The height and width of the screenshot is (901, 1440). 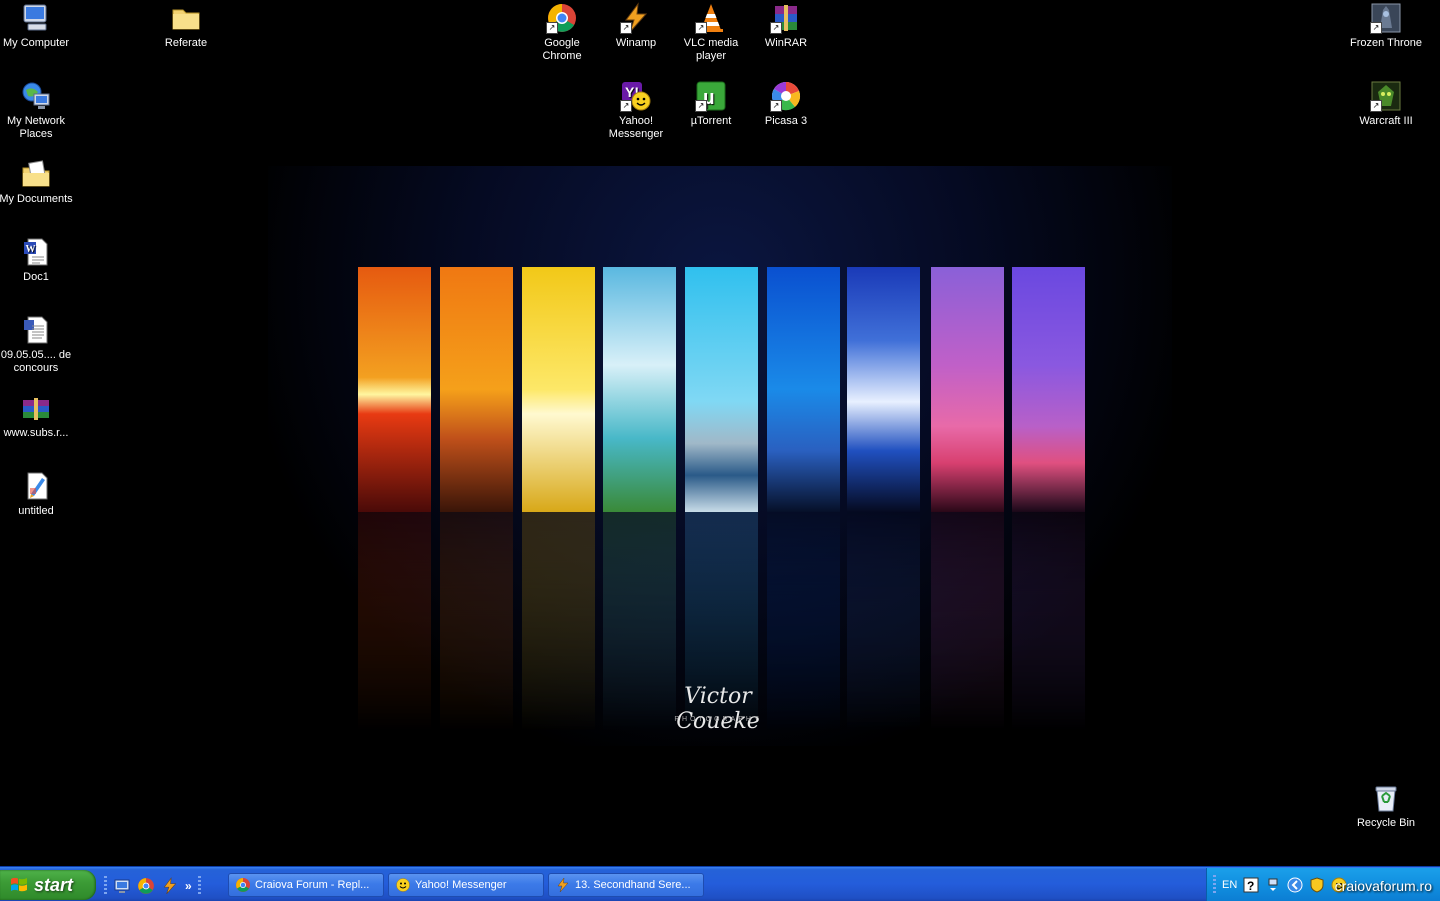 I want to click on desktop-icon-label: My Network Places, so click(x=36, y=127).